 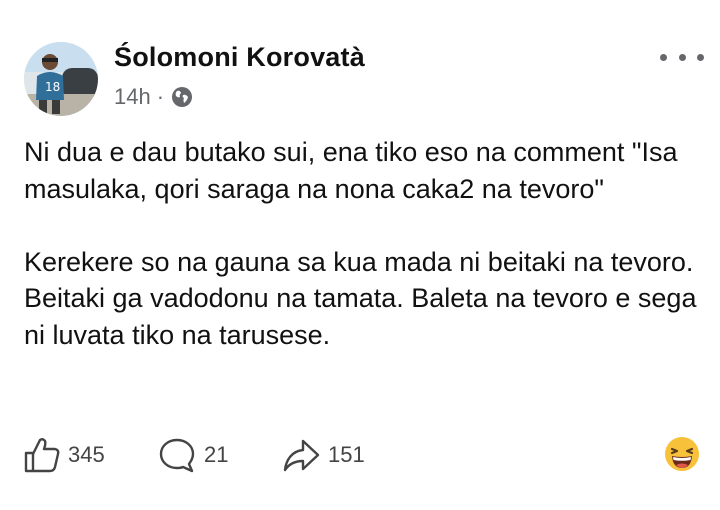 I want to click on thumbs-up-icon, so click(x=42, y=455).